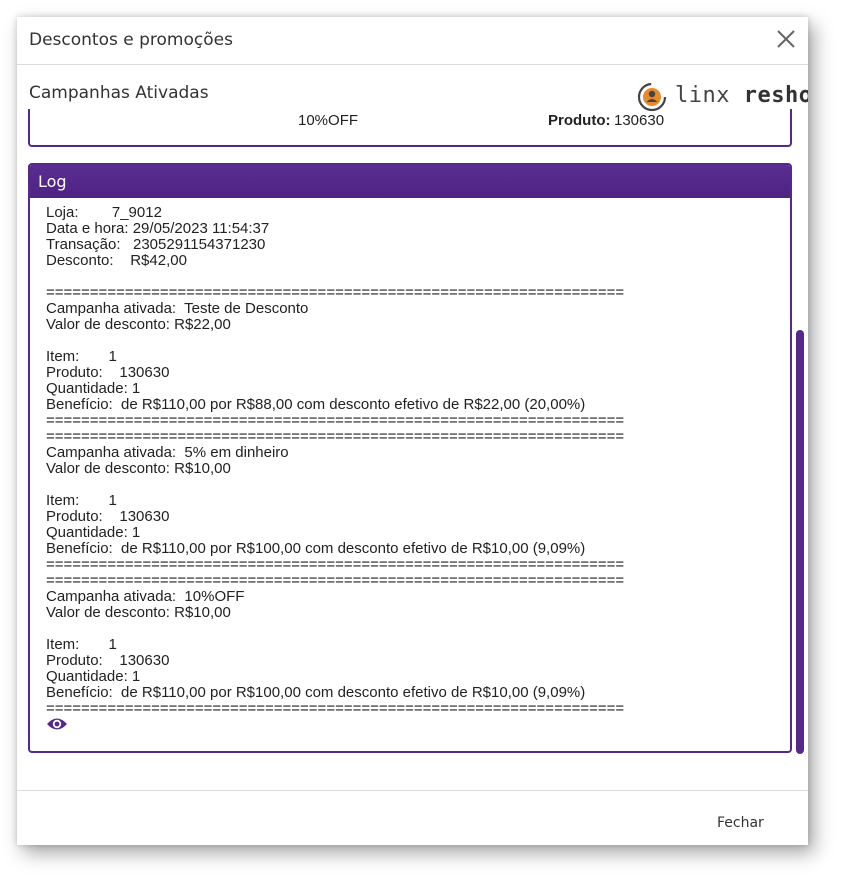 This screenshot has height=893, width=856. I want to click on log-line: Data e hora: 29/05/2023 11:54:37, so click(158, 228).